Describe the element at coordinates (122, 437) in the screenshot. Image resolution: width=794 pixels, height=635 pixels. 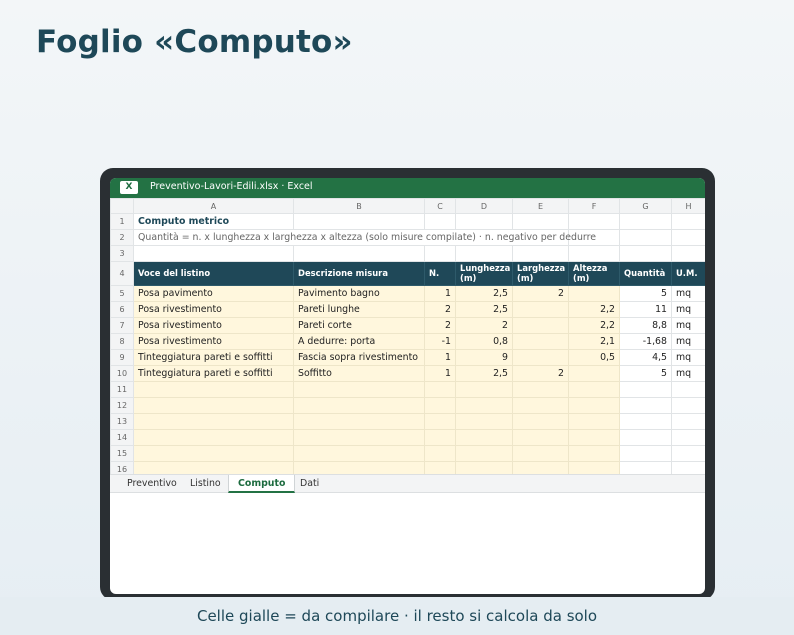
I see `row-number: 14` at that location.